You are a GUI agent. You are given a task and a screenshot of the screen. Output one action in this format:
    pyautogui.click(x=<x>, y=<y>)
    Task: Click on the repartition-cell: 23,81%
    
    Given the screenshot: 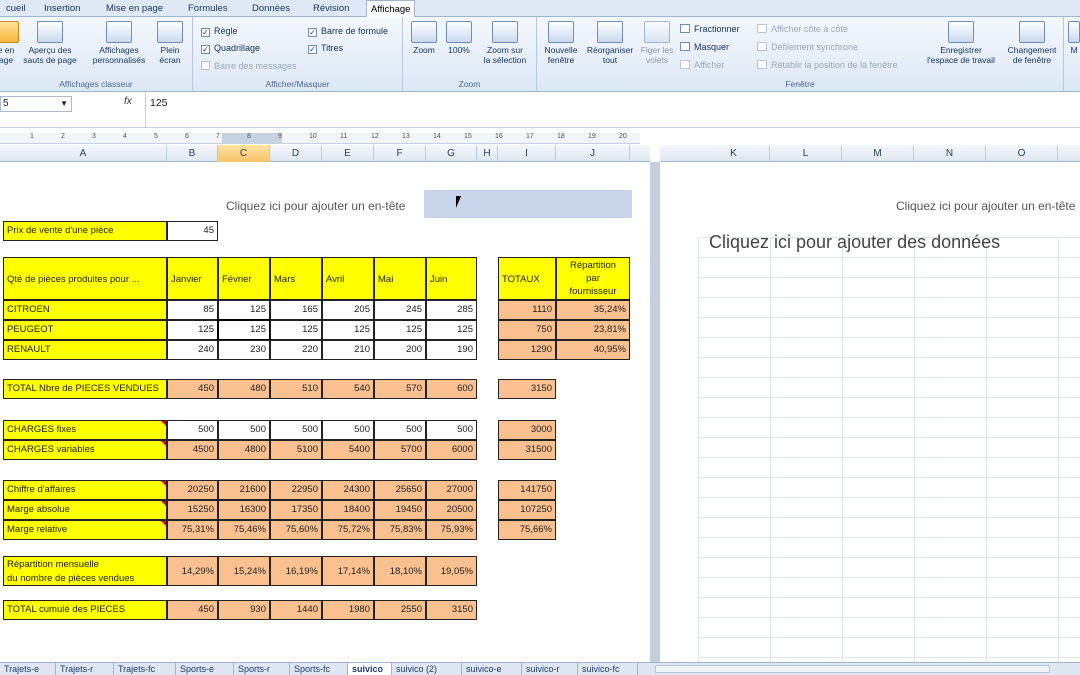 What is the action you would take?
    pyautogui.click(x=593, y=330)
    